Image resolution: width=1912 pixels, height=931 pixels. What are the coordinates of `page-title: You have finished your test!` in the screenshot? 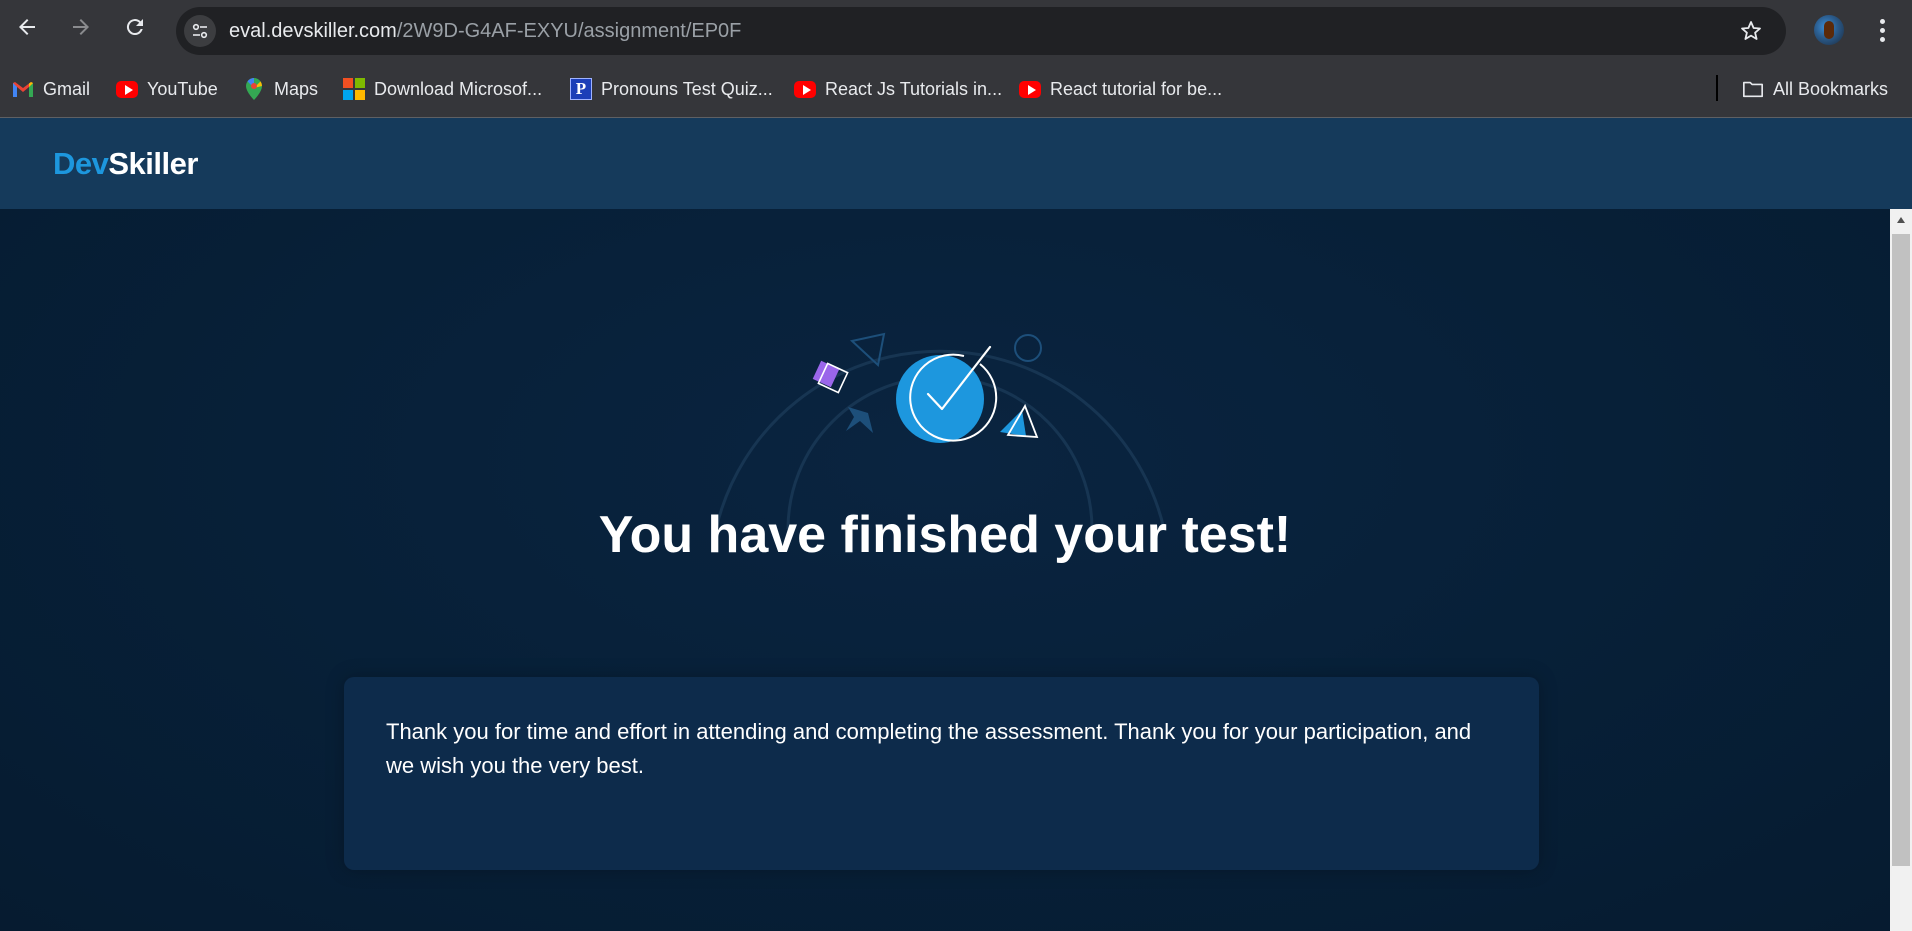 It's located at (945, 535).